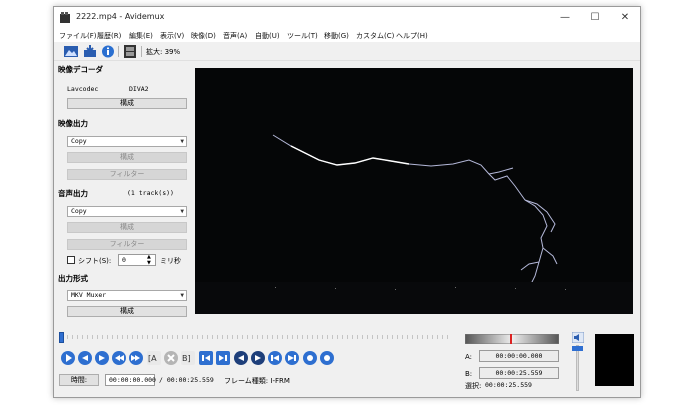  What do you see at coordinates (565, 18) in the screenshot?
I see `minimize-button: —` at bounding box center [565, 18].